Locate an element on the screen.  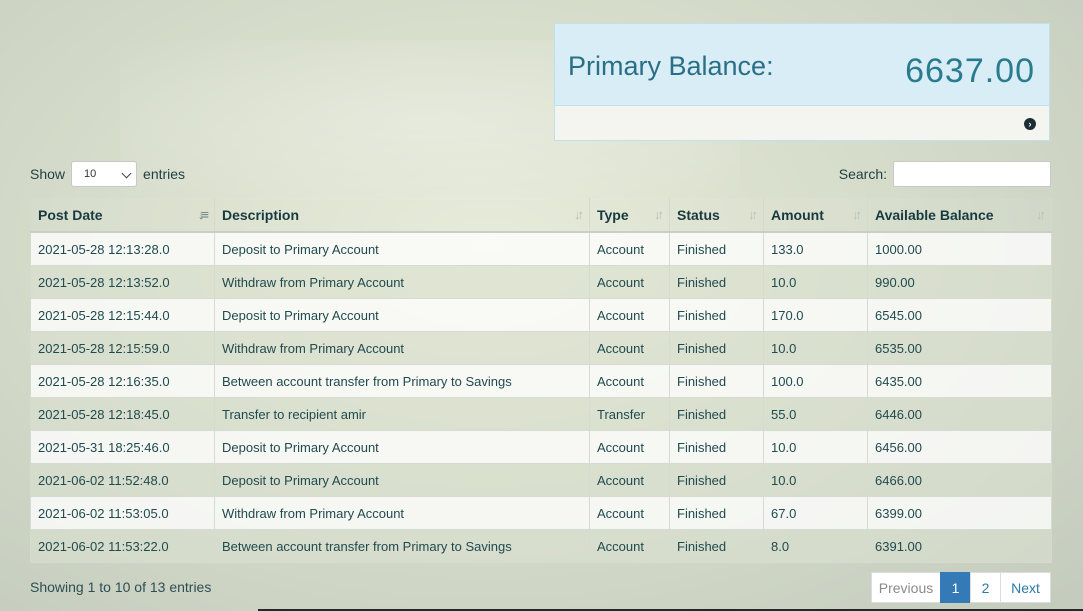
pagination-next: Next is located at coordinates (1025, 587).